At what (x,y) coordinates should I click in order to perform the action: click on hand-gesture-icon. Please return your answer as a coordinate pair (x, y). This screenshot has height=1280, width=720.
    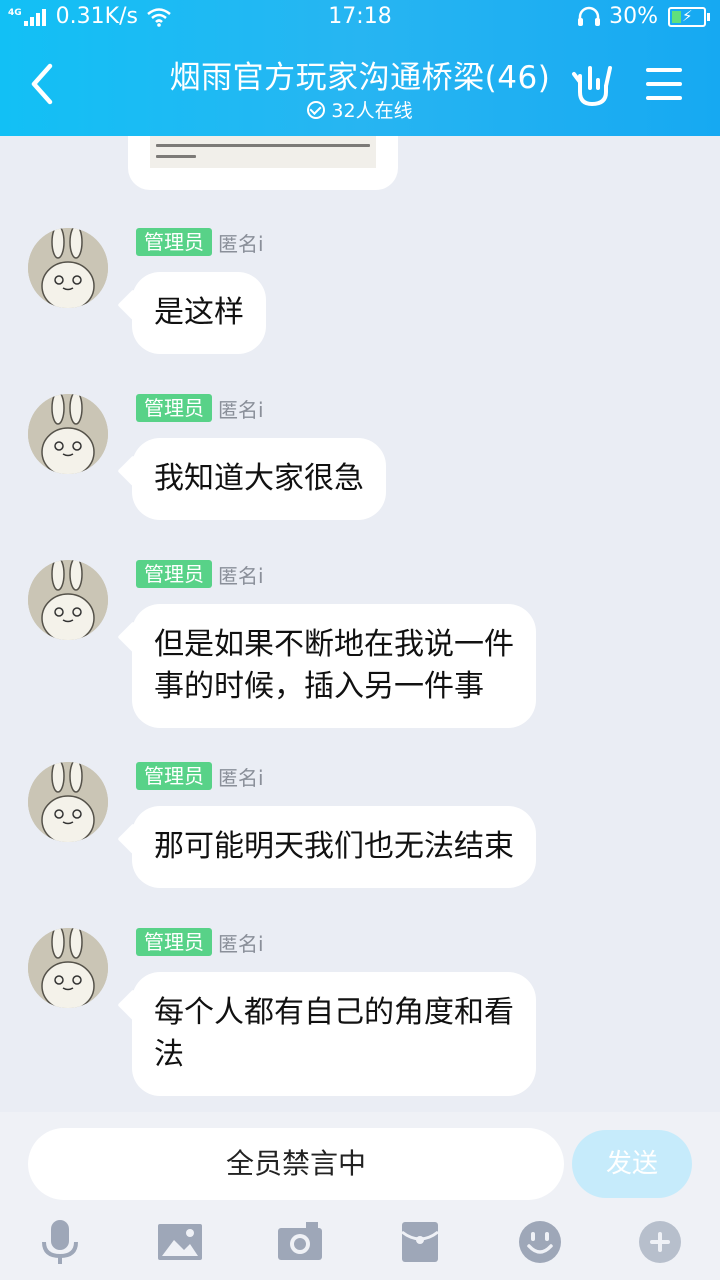
    Looking at the image, I should click on (592, 86).